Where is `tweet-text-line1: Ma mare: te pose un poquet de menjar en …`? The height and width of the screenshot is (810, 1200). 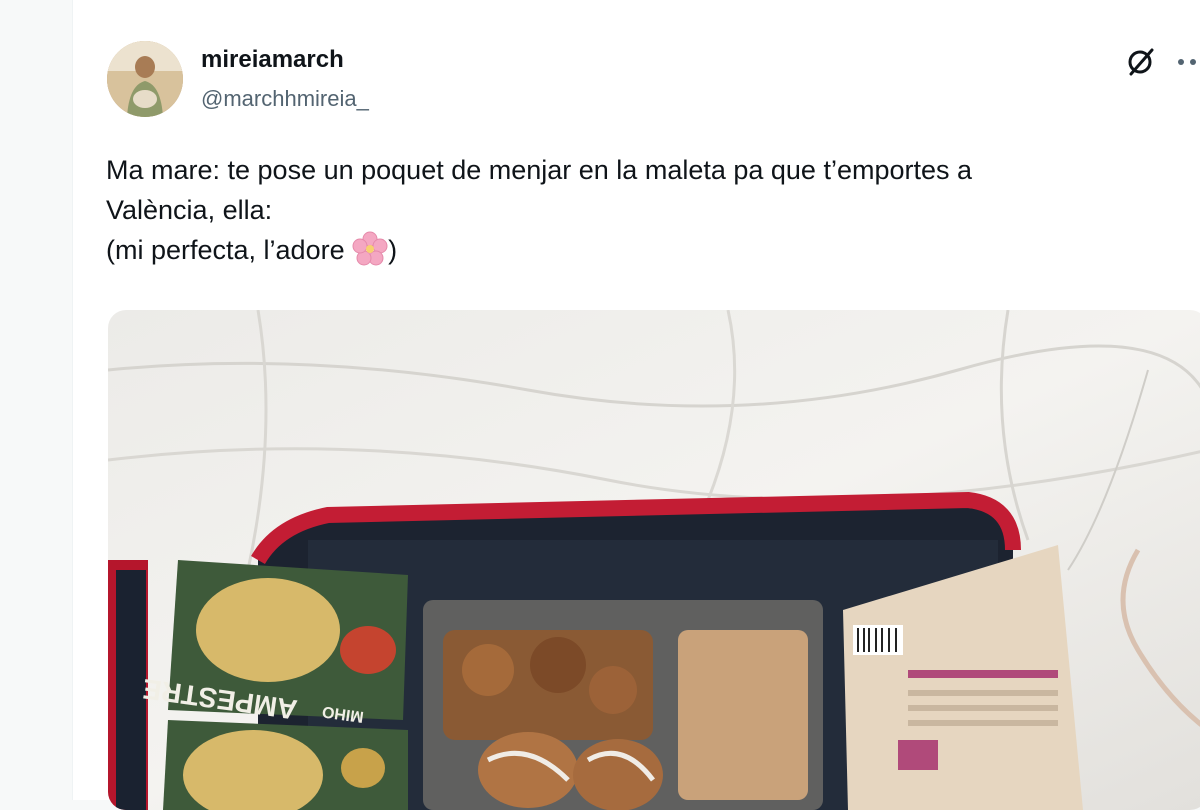 tweet-text-line1: Ma mare: te pose un poquet de menjar en … is located at coordinates (539, 170).